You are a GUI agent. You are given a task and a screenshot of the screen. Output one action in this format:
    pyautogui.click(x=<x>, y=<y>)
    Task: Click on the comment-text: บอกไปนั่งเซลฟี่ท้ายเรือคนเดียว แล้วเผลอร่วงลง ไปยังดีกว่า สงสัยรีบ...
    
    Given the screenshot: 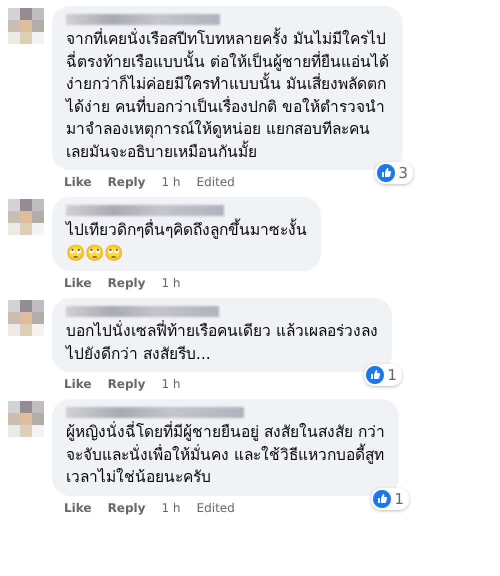 What is the action you would take?
    pyautogui.click(x=222, y=342)
    